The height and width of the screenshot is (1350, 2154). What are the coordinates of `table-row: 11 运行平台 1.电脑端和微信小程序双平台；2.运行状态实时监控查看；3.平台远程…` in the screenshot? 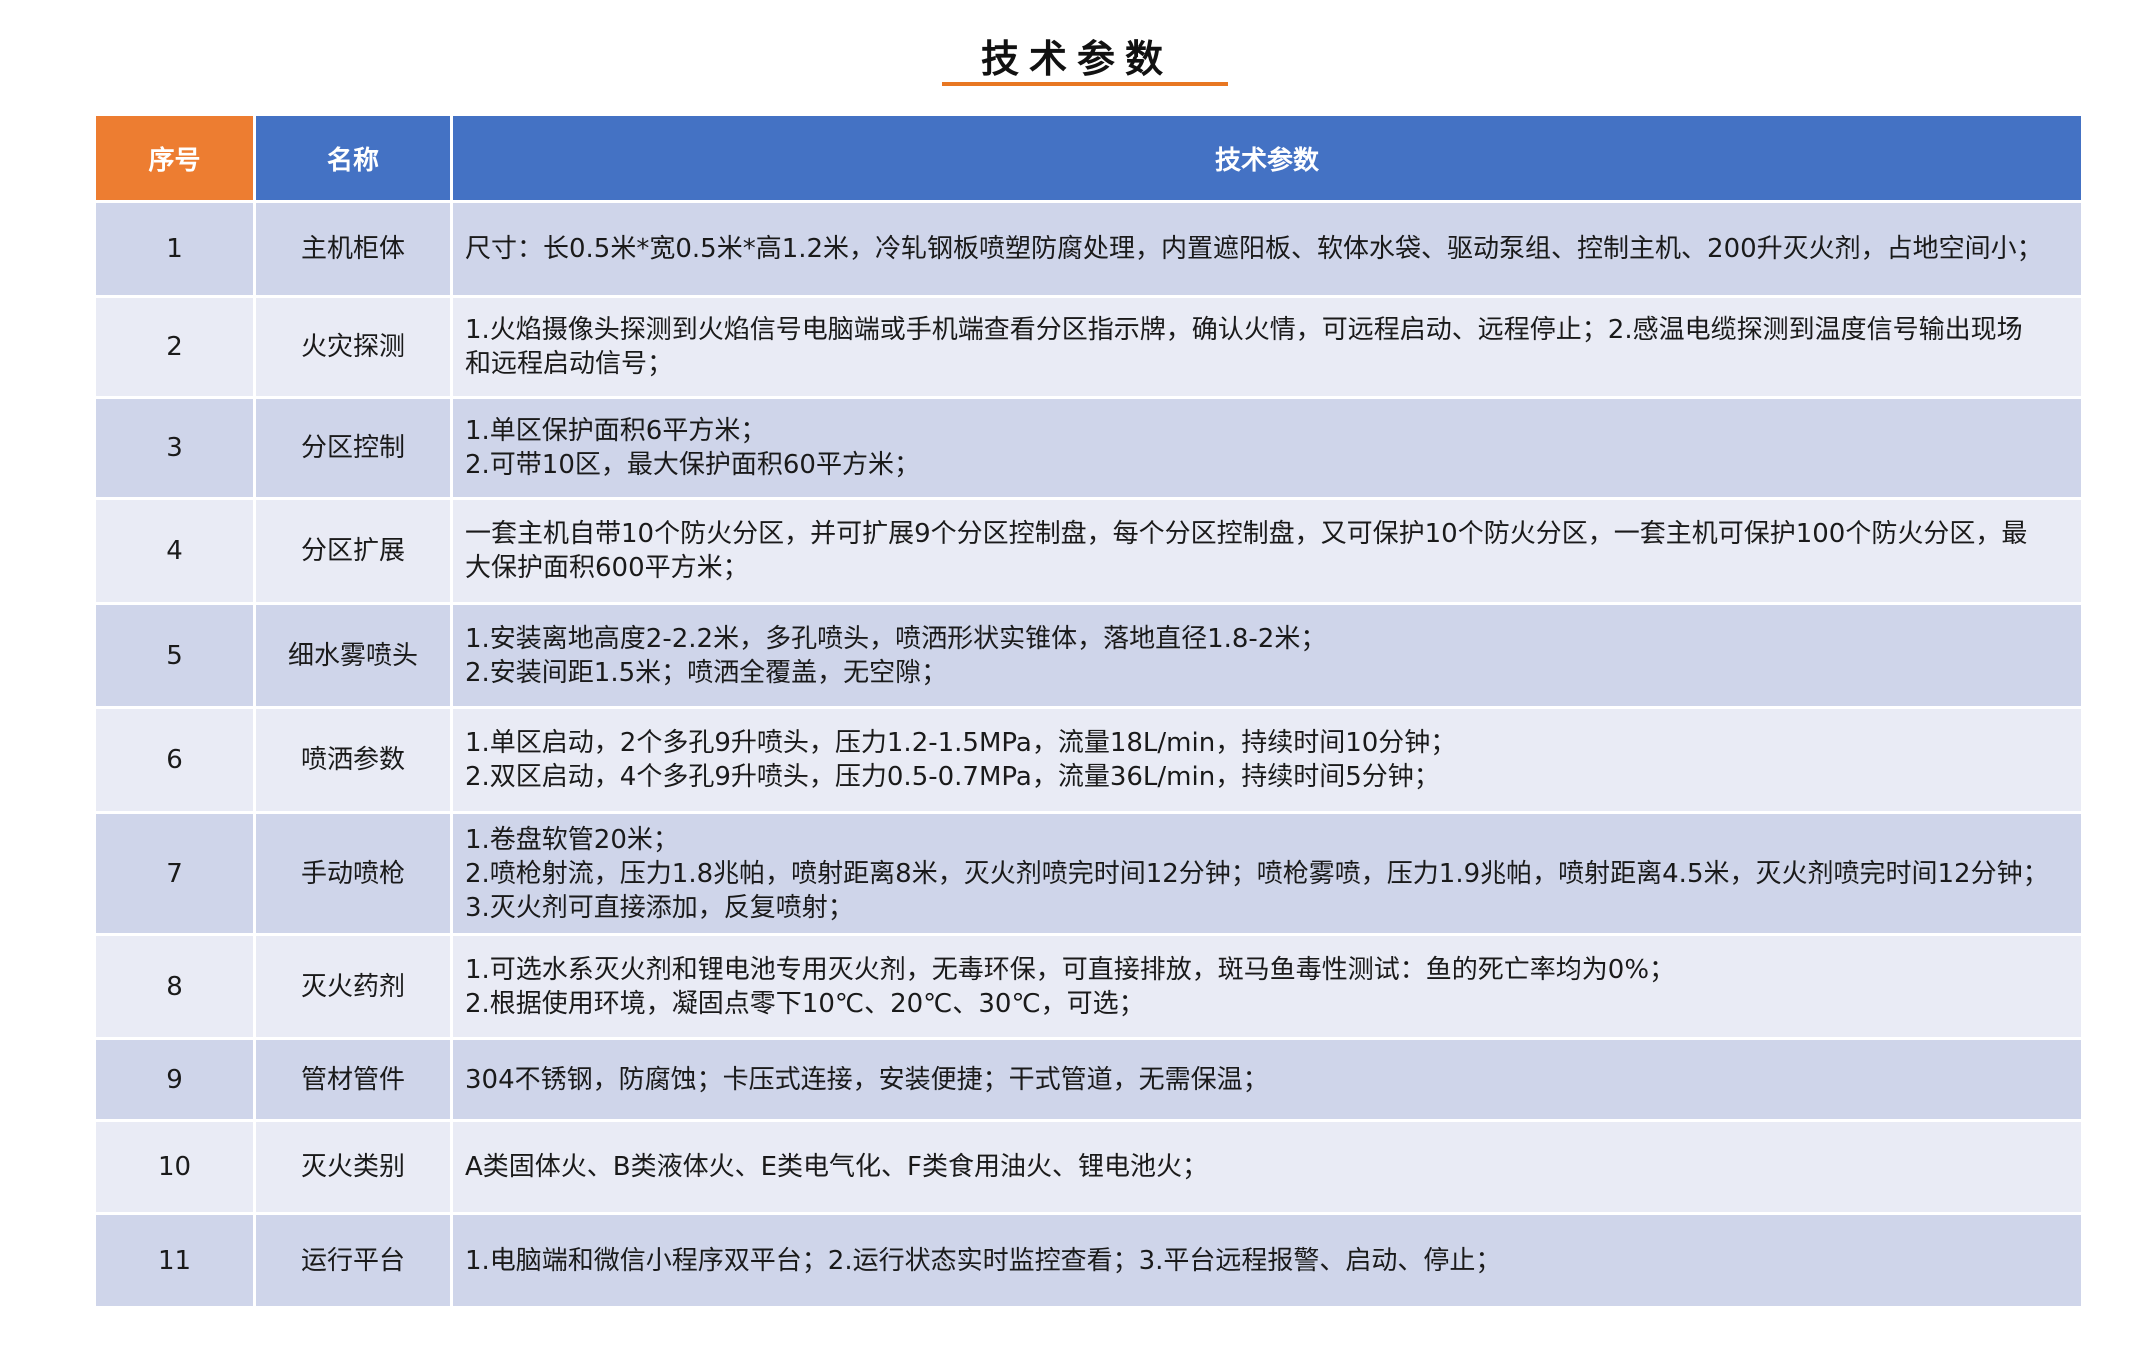 It's located at (1088, 1260).